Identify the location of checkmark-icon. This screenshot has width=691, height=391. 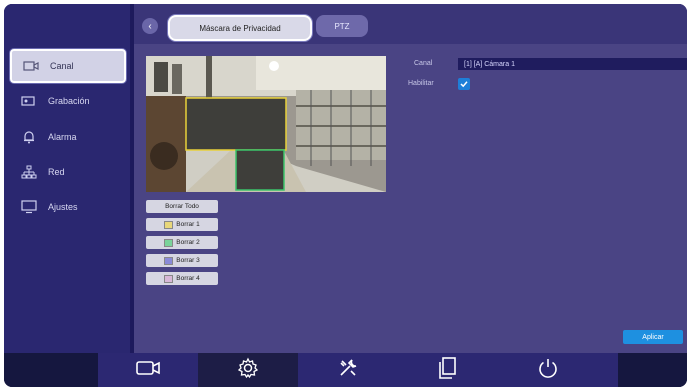
(464, 84).